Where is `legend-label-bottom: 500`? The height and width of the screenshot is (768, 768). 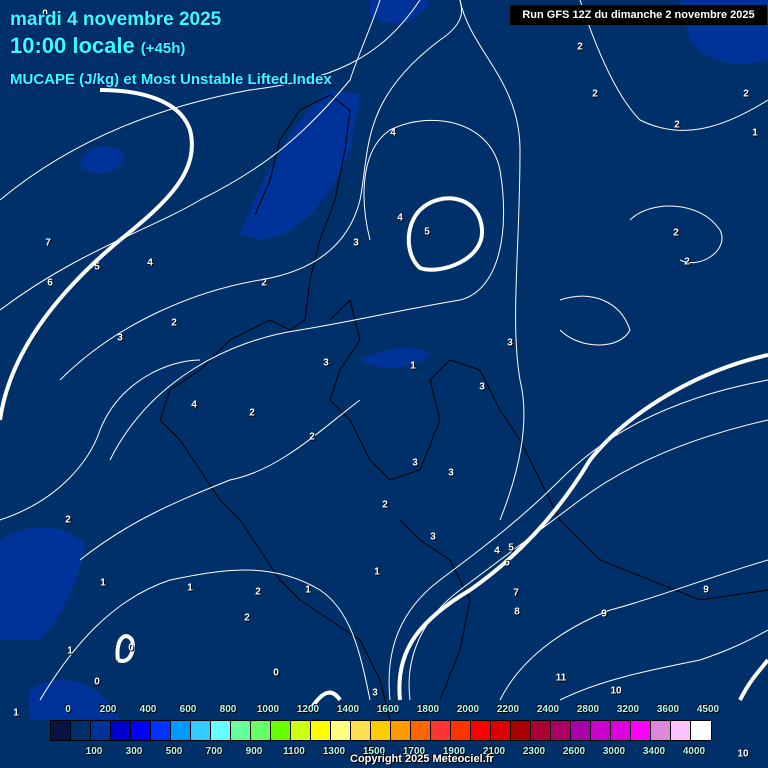 legend-label-bottom: 500 is located at coordinates (174, 751).